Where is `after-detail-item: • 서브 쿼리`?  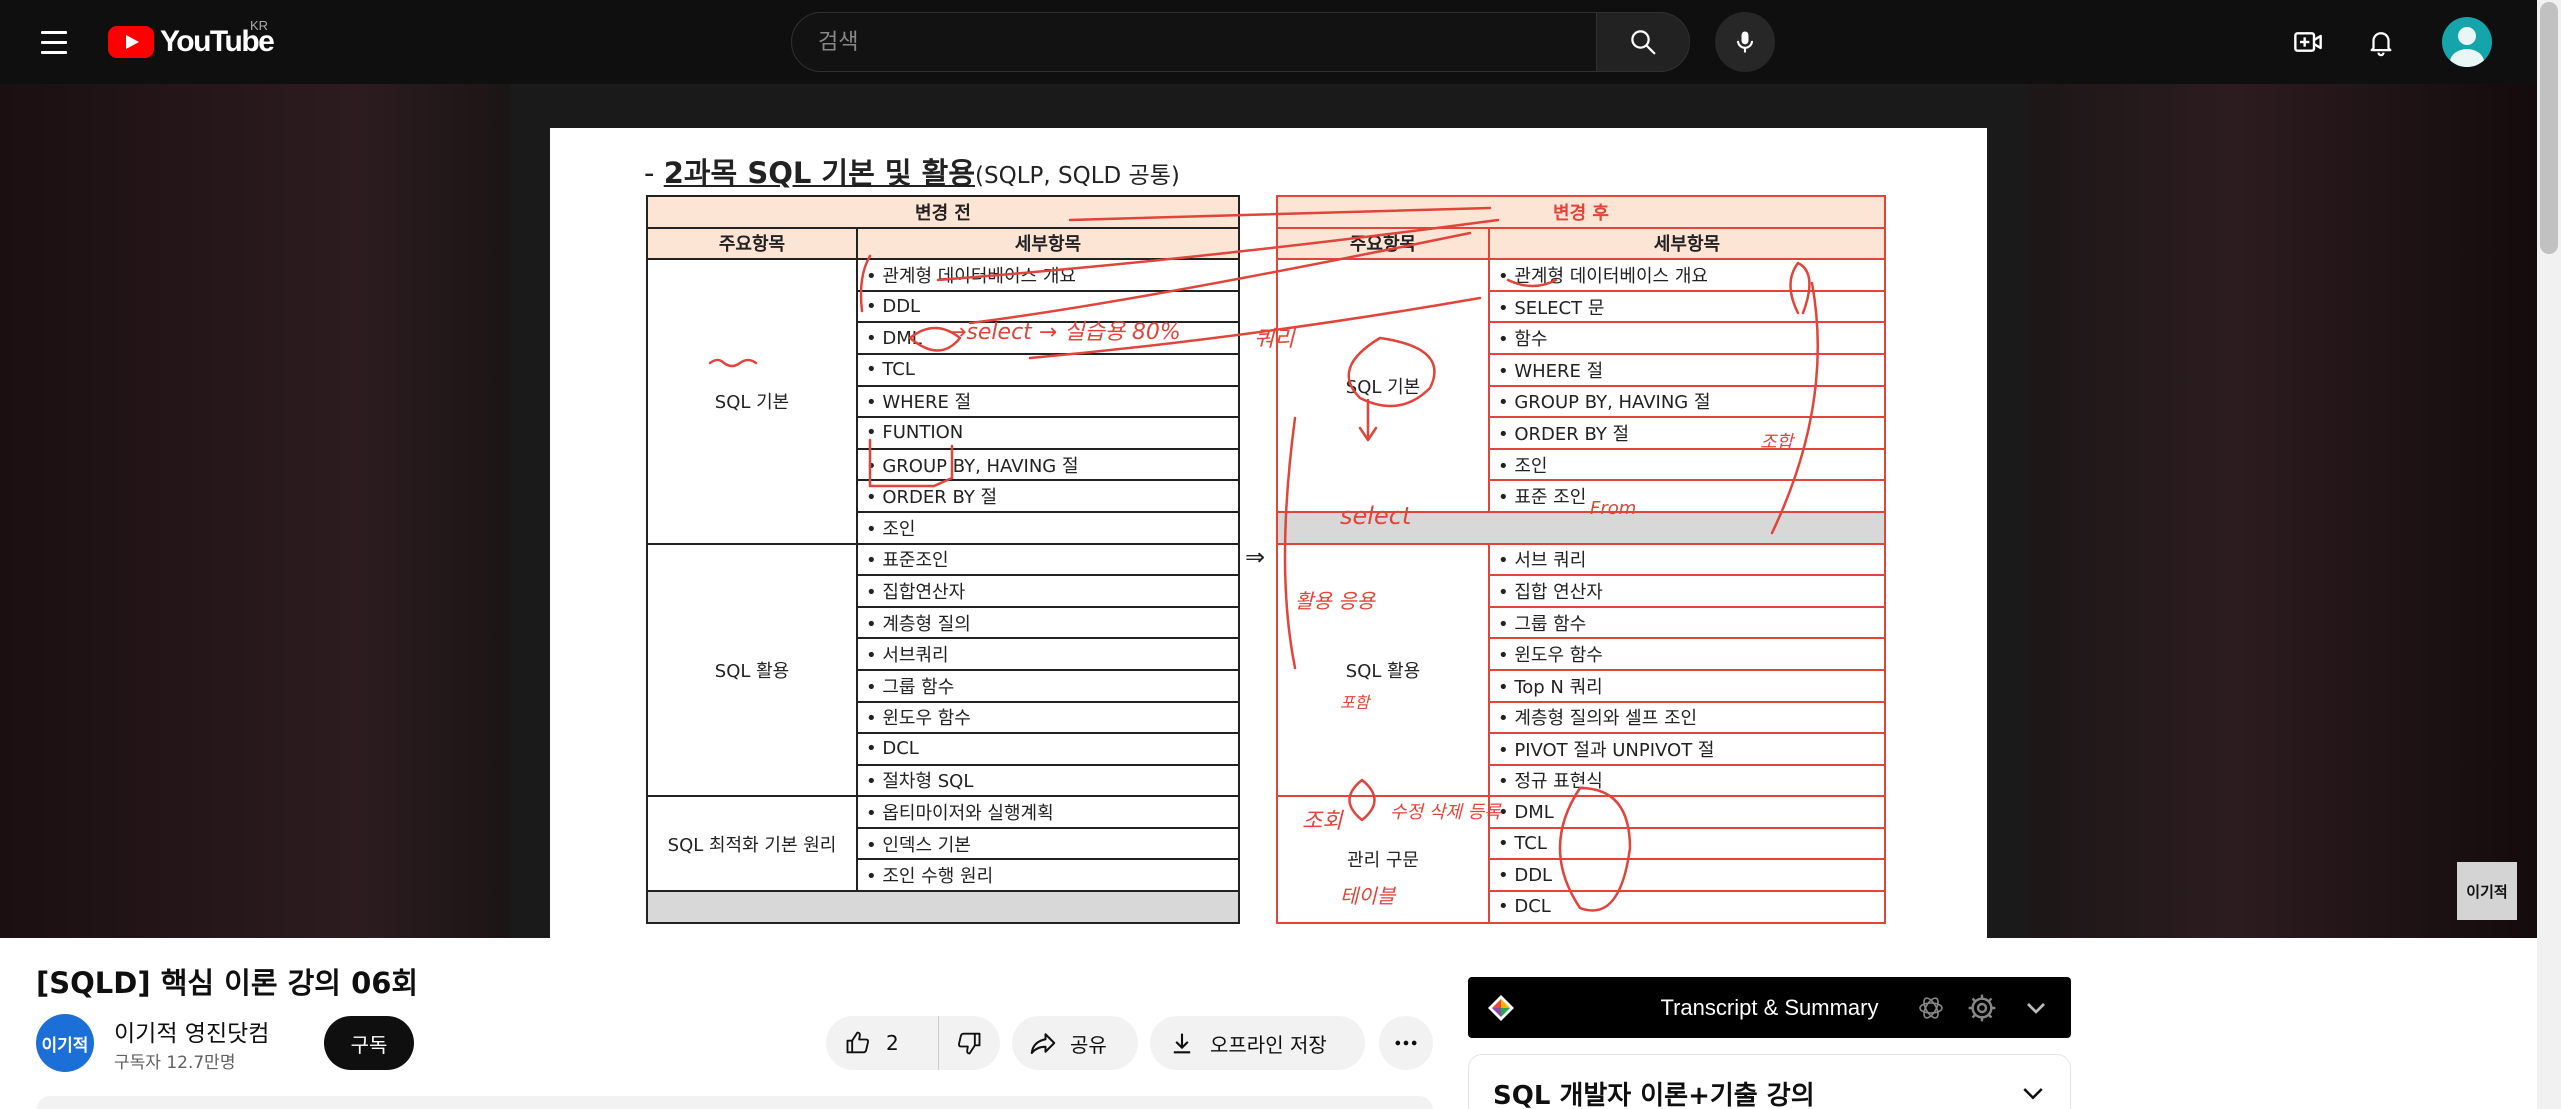 after-detail-item: • 서브 쿼리 is located at coordinates (1687, 559).